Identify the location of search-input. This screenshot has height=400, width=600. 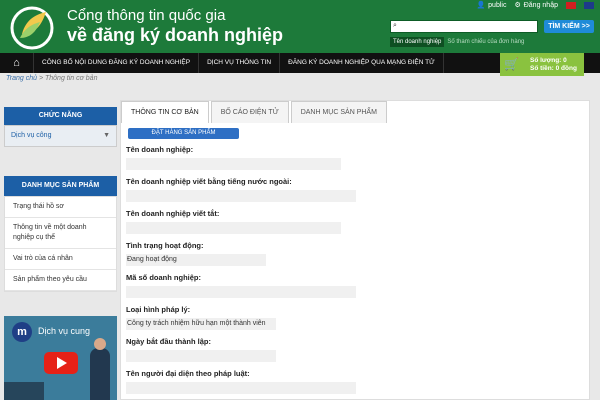
(464, 26).